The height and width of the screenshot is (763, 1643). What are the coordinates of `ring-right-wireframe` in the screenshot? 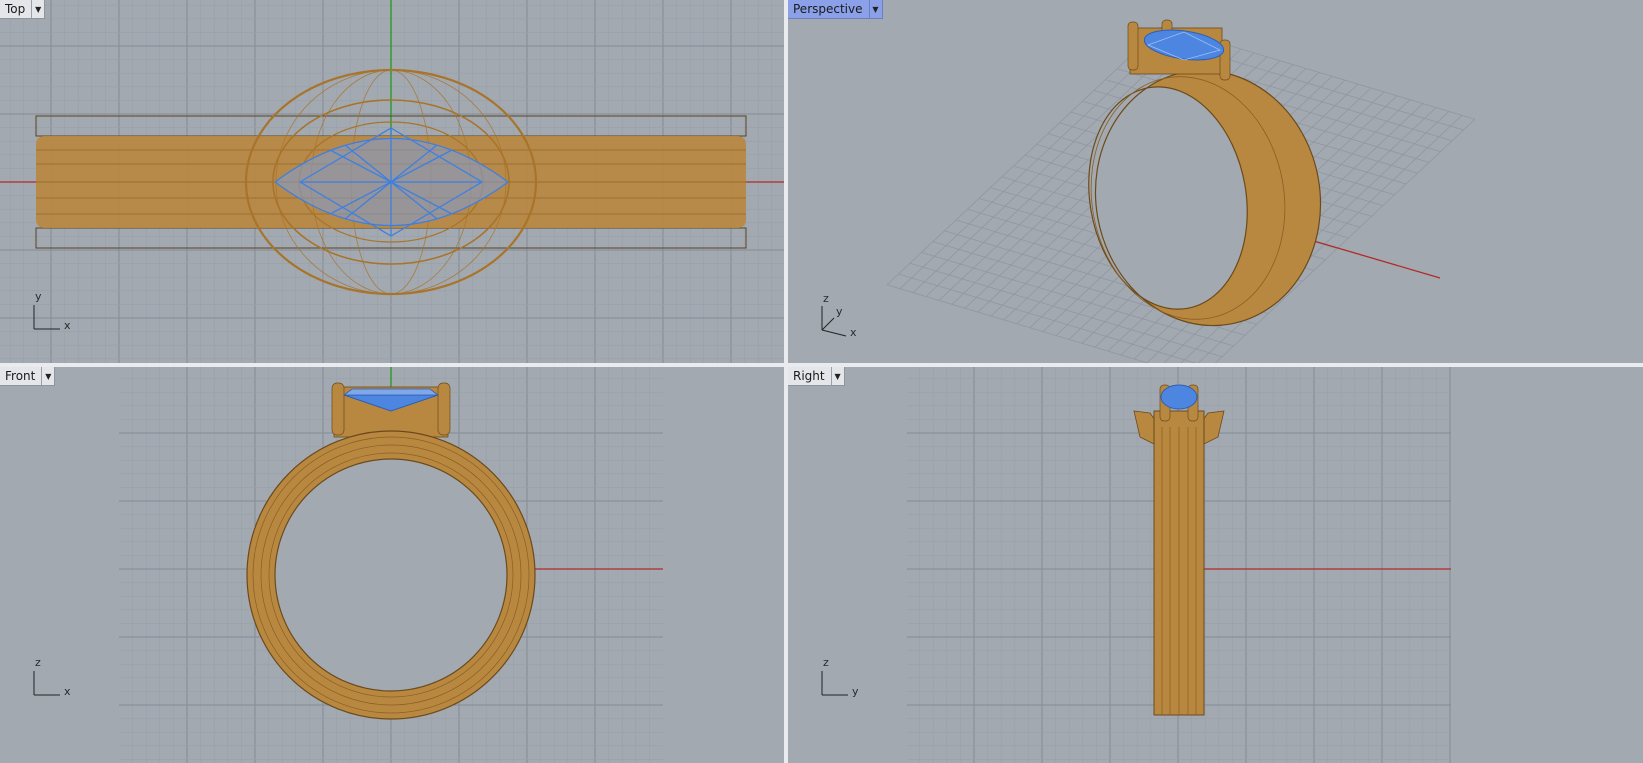 It's located at (1179, 550).